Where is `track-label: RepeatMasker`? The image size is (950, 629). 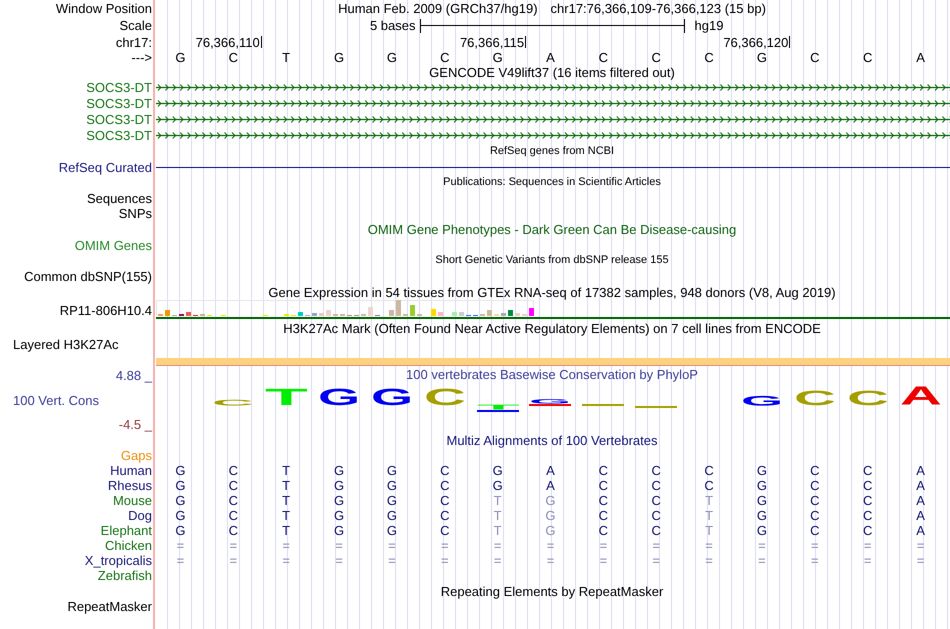
track-label: RepeatMasker is located at coordinates (109, 606).